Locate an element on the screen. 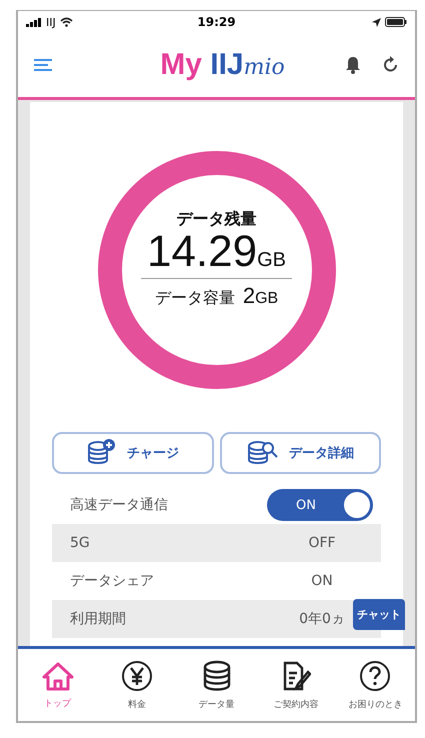 This screenshot has width=425, height=738. database-plus-icon is located at coordinates (101, 453).